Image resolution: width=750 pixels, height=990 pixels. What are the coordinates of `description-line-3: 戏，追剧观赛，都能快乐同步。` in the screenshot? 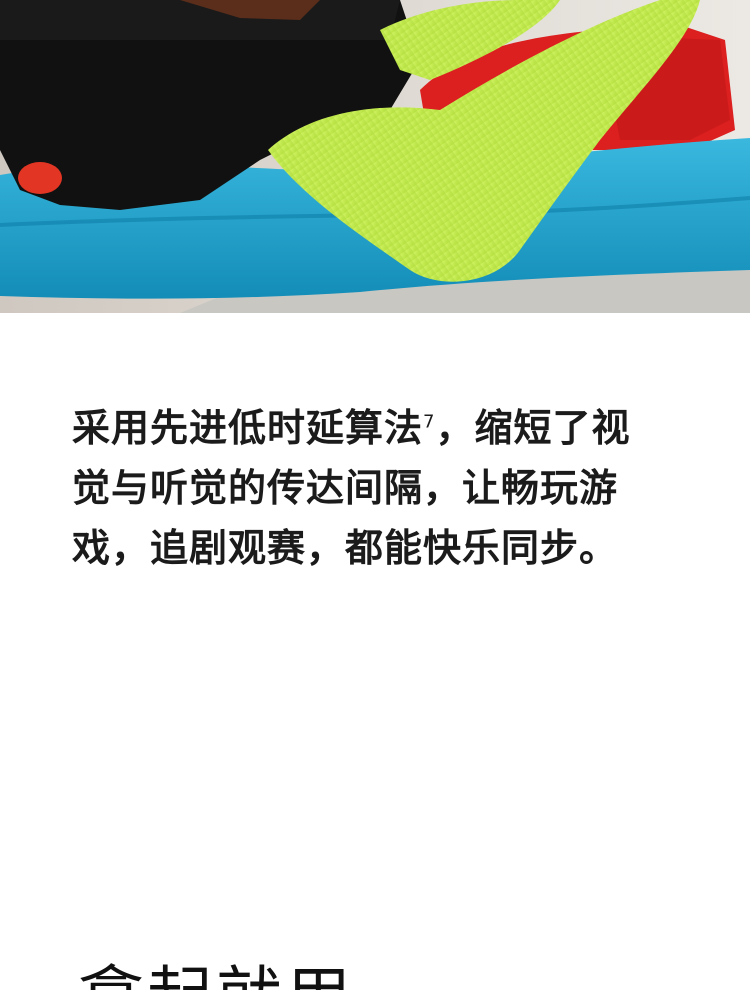 It's located at (345, 548).